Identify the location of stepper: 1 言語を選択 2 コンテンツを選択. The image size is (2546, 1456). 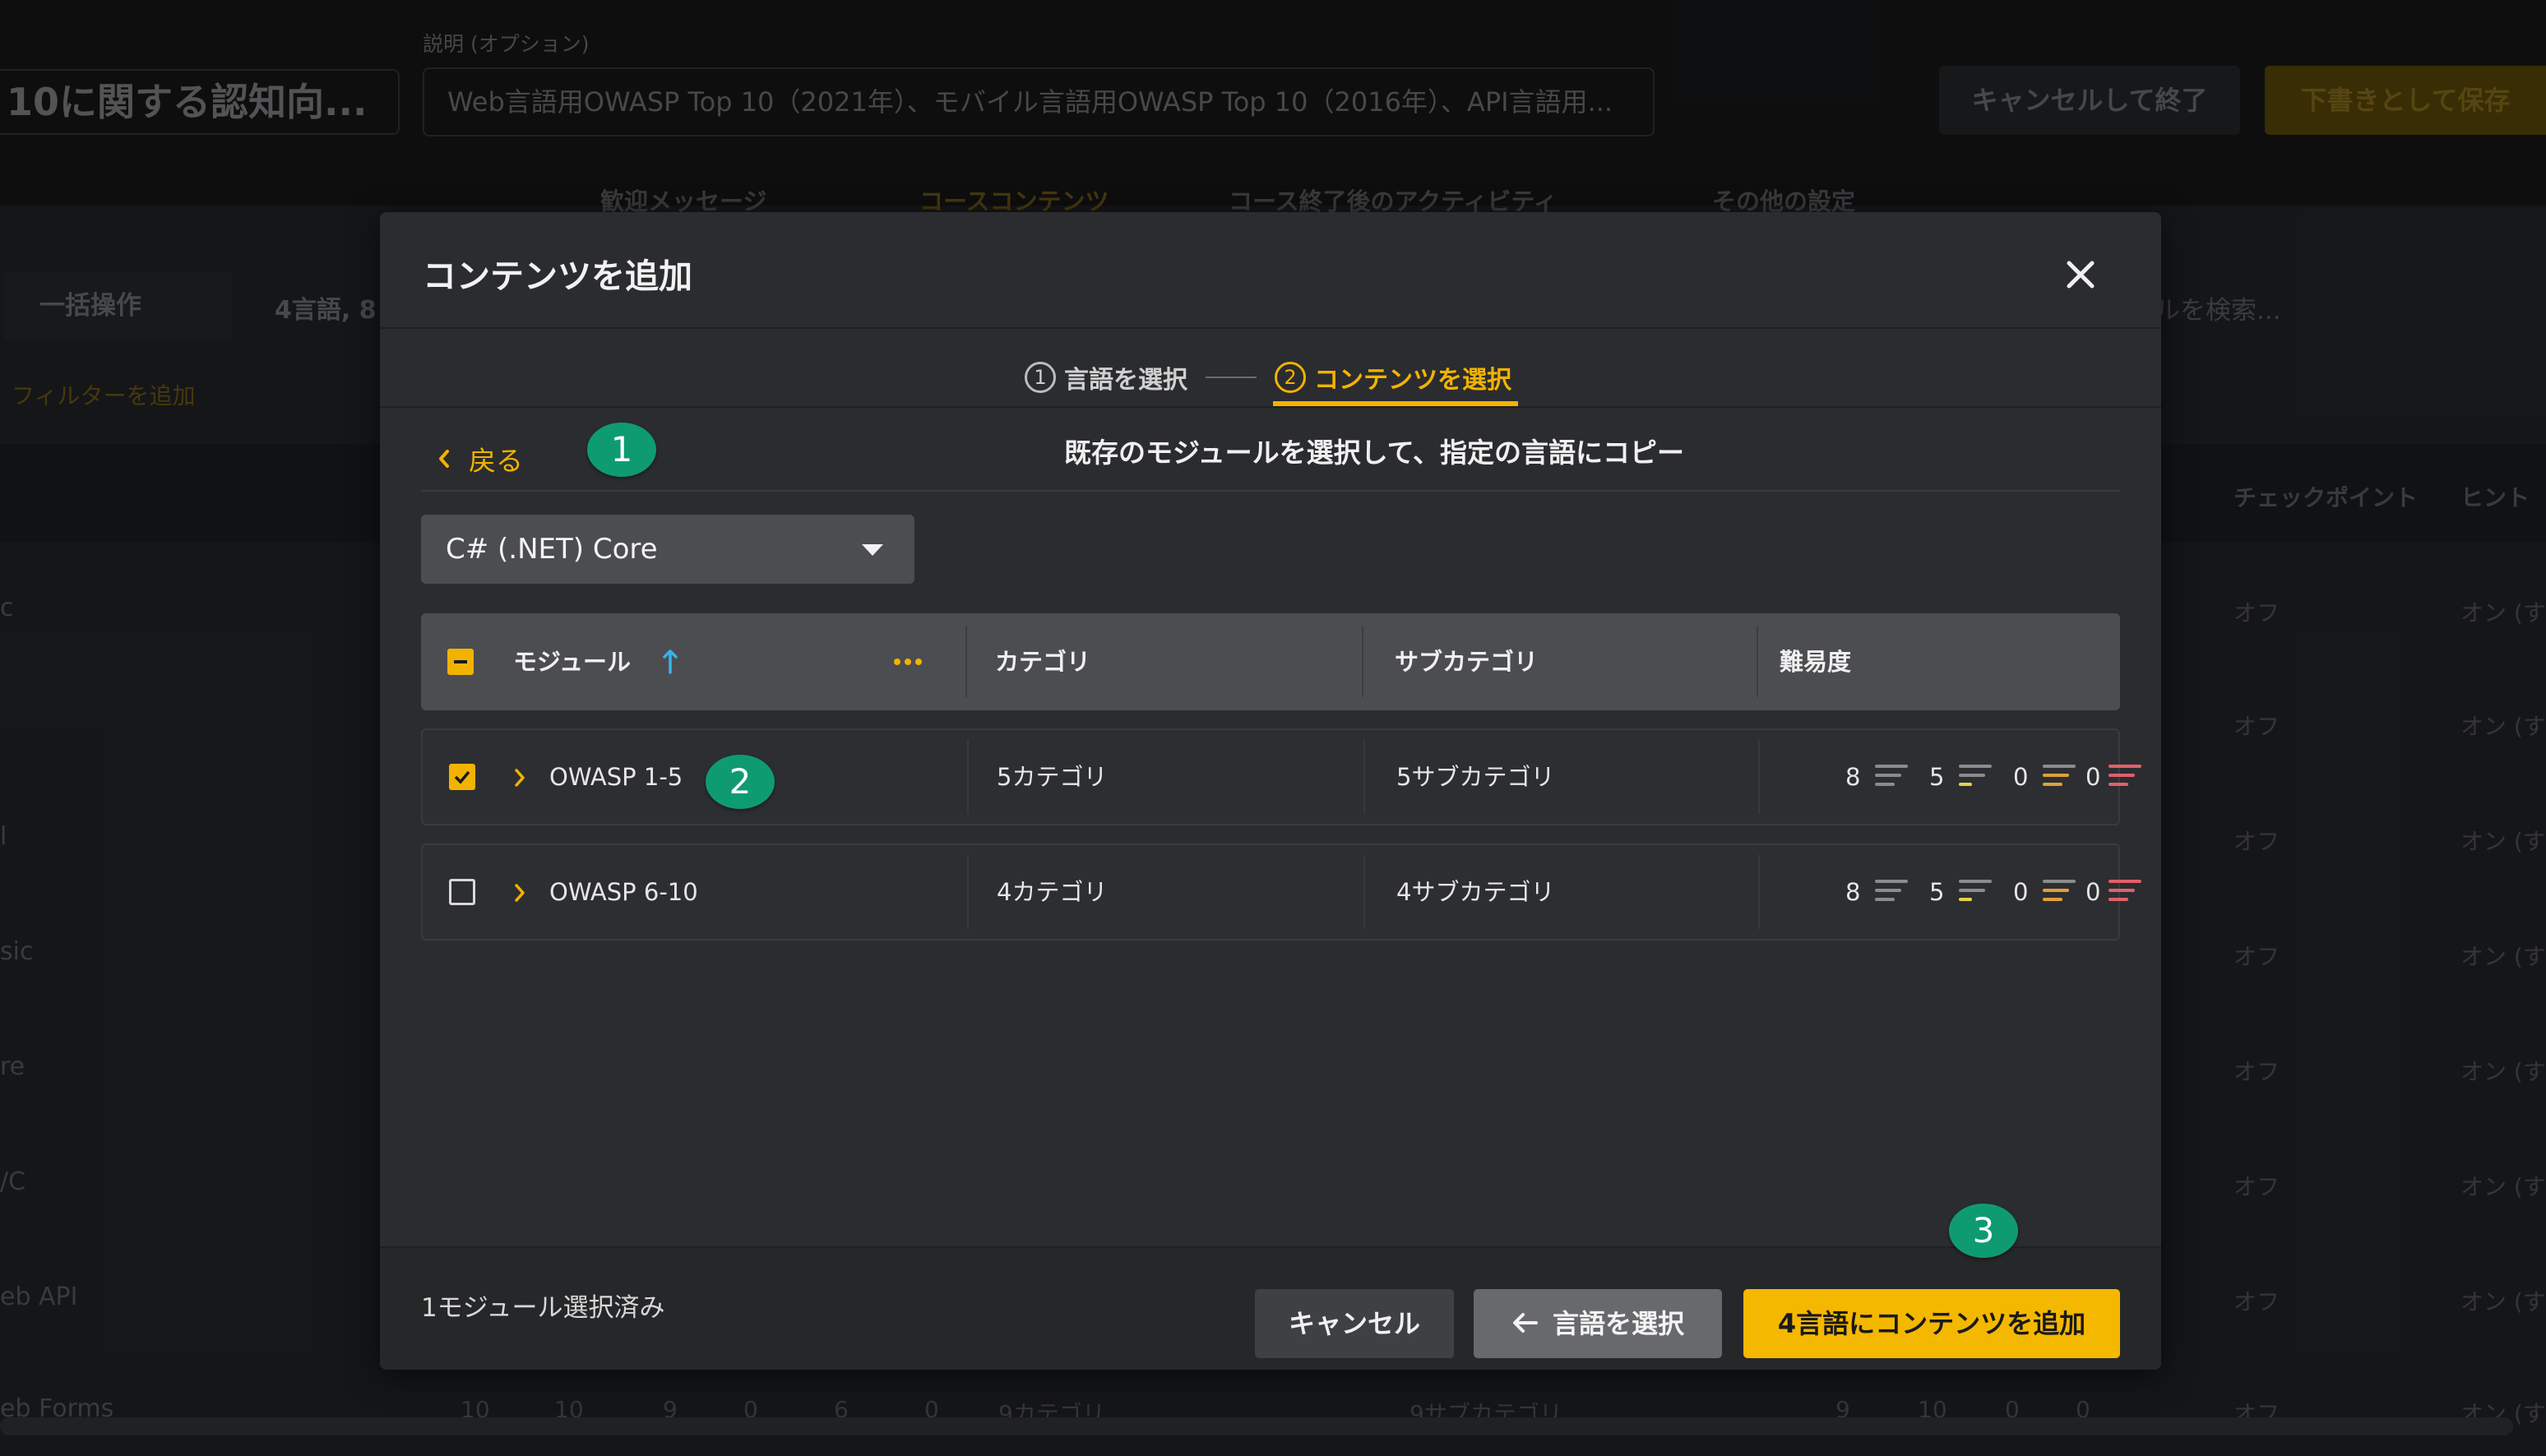
(1268, 377).